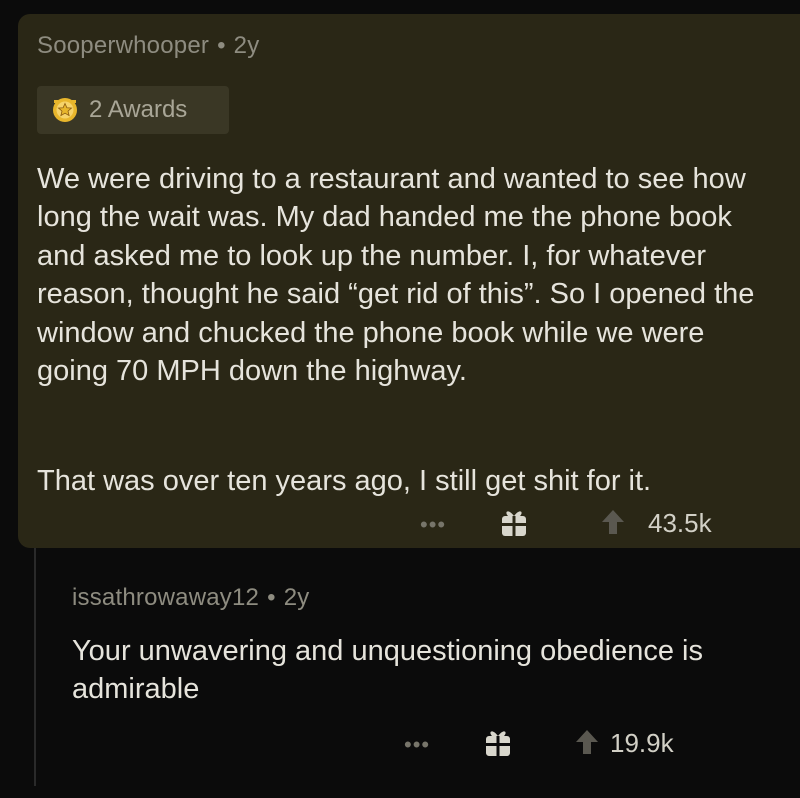 The width and height of the screenshot is (800, 798). What do you see at coordinates (138, 109) in the screenshot?
I see `awards-label: 2 Awards` at bounding box center [138, 109].